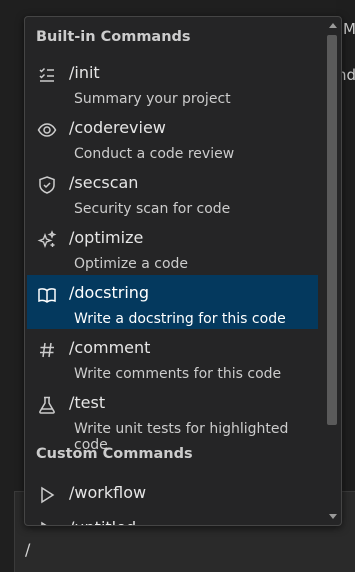 This screenshot has width=355, height=572. What do you see at coordinates (87, 402) in the screenshot?
I see `command-name: /test` at bounding box center [87, 402].